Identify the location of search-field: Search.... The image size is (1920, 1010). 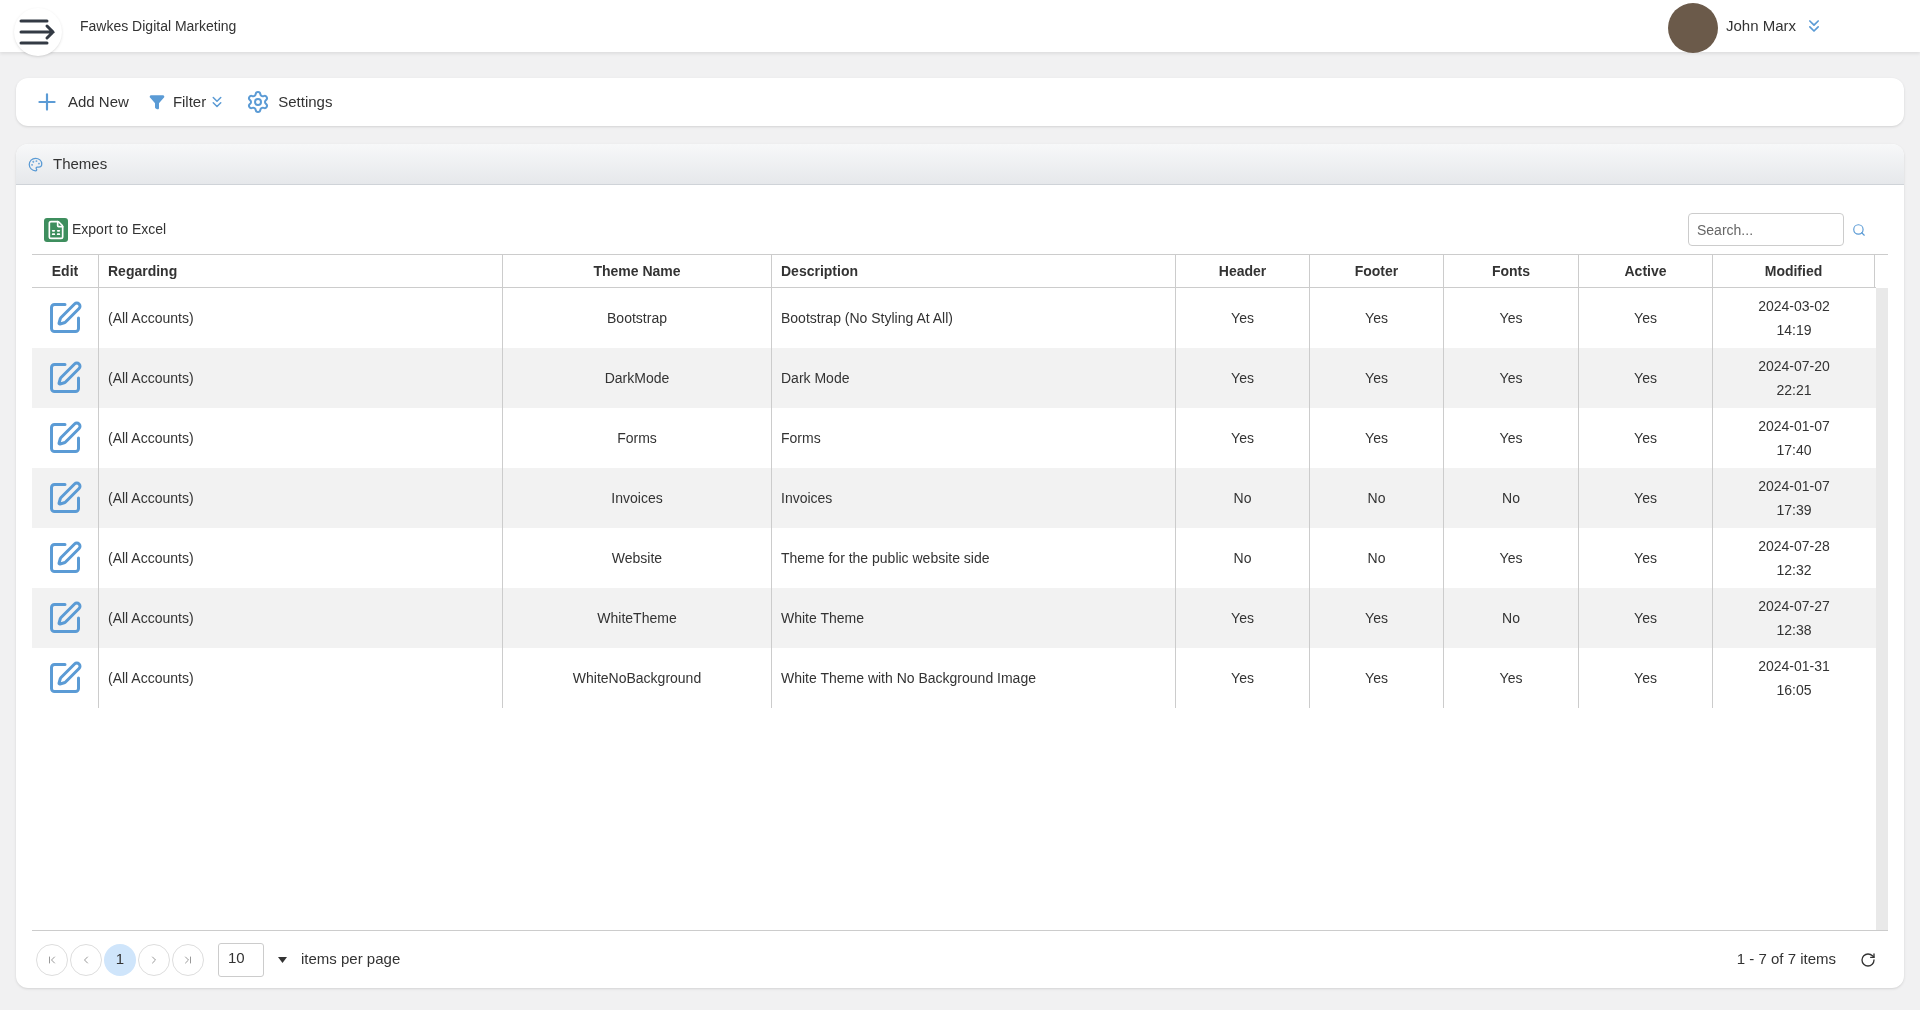
(1766, 229).